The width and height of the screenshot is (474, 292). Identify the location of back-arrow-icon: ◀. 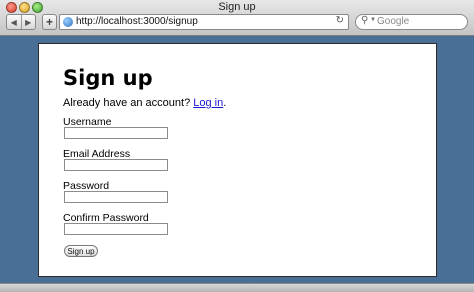
(13, 22).